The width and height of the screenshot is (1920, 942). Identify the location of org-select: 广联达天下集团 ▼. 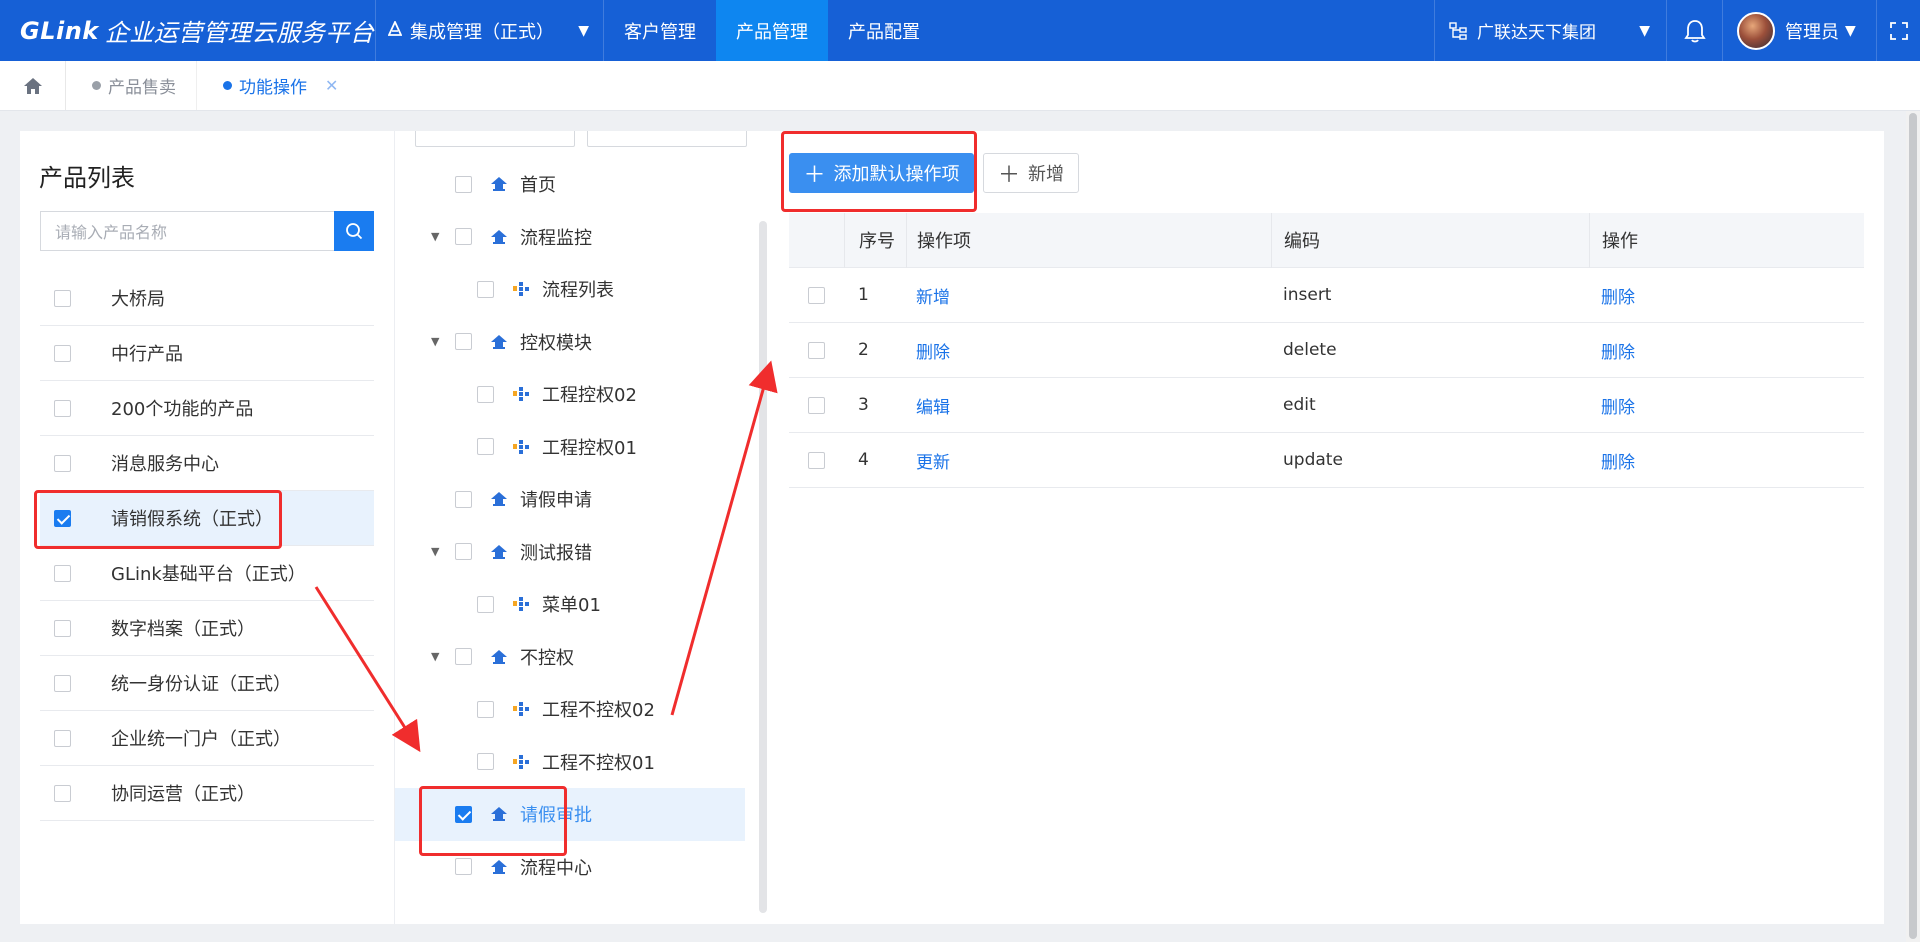
(1550, 30).